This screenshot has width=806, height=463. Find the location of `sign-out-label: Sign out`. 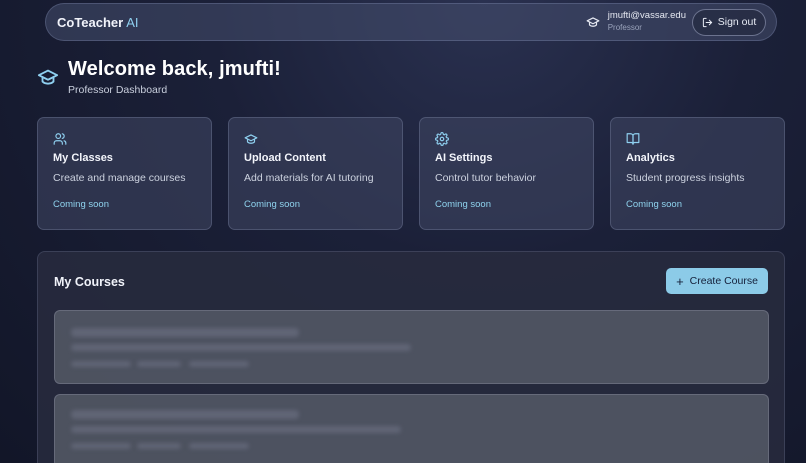

sign-out-label: Sign out is located at coordinates (737, 22).